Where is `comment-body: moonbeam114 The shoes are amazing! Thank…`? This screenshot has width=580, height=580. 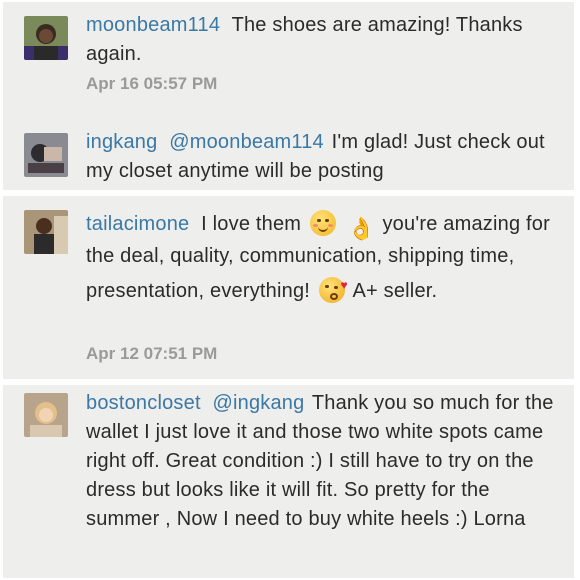 comment-body: moonbeam114 The shoes are amazing! Thank… is located at coordinates (321, 40).